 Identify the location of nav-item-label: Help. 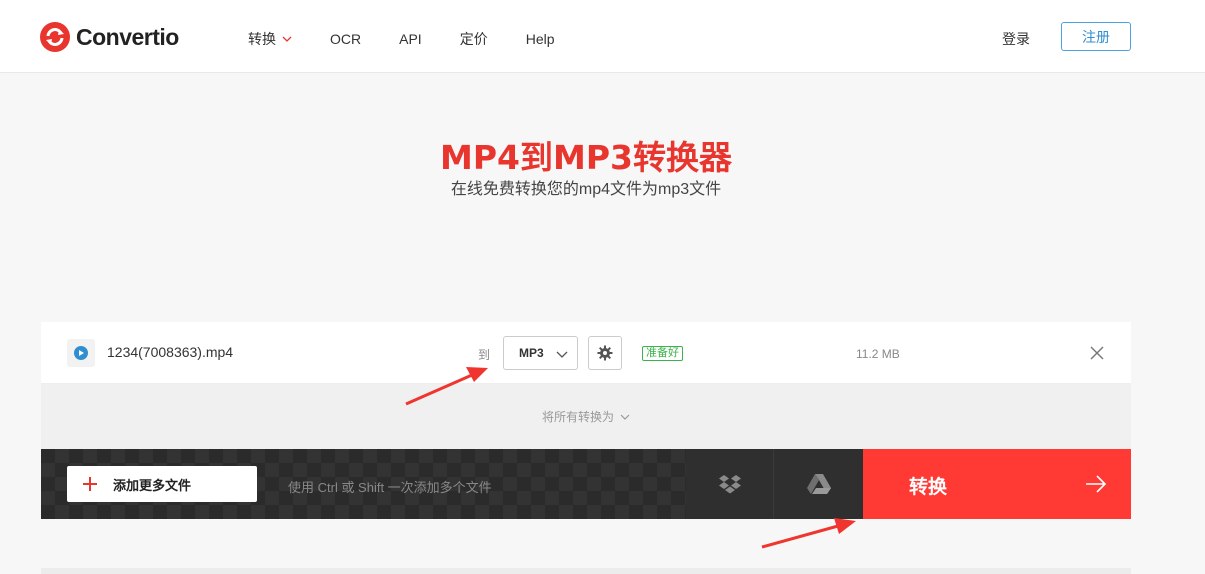
(540, 39).